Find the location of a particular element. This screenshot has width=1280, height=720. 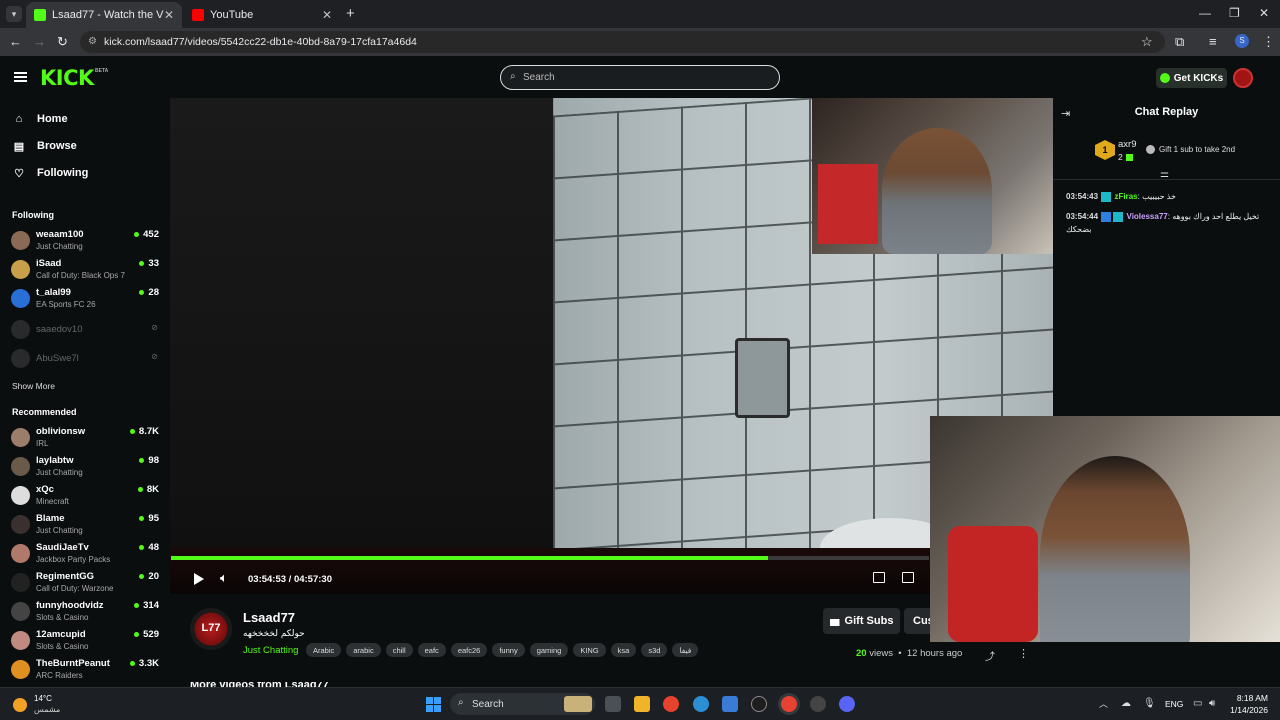

tag: chill is located at coordinates (399, 650).